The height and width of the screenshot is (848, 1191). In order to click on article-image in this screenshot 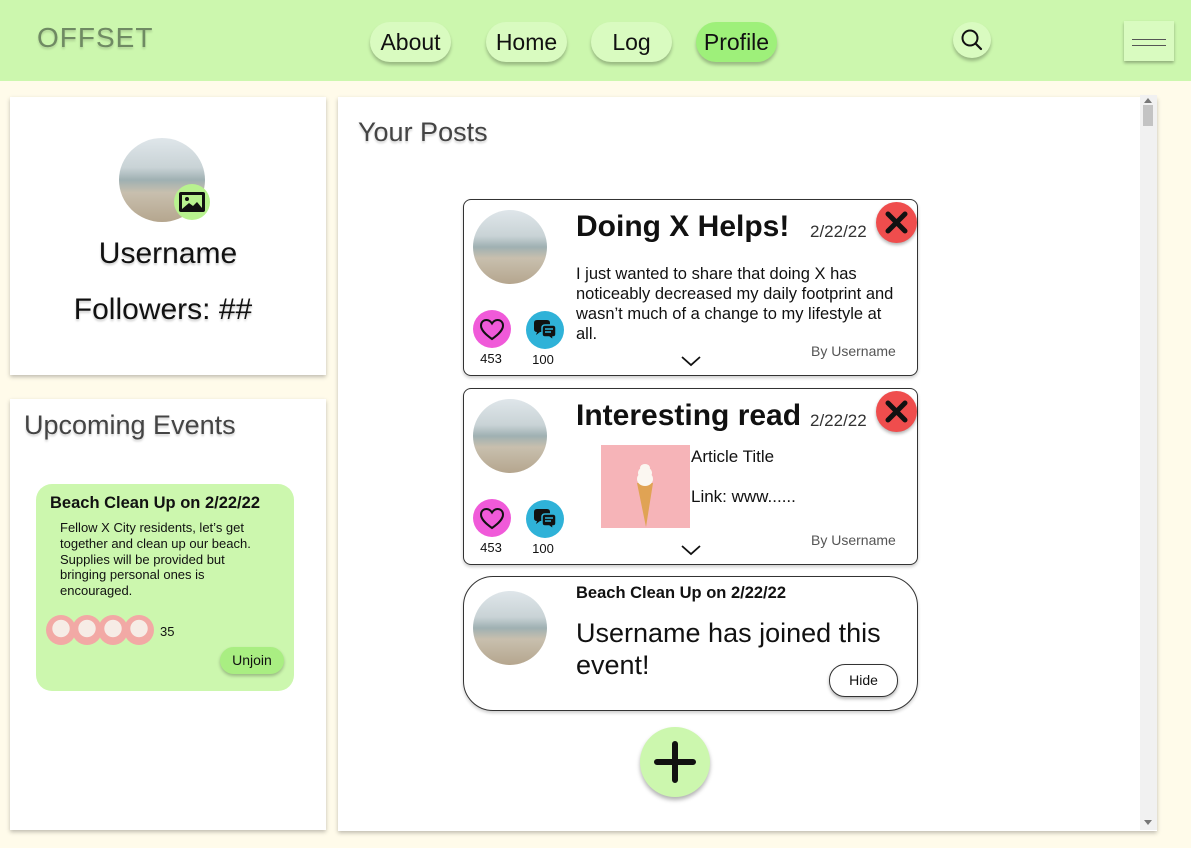, I will do `click(645, 486)`.